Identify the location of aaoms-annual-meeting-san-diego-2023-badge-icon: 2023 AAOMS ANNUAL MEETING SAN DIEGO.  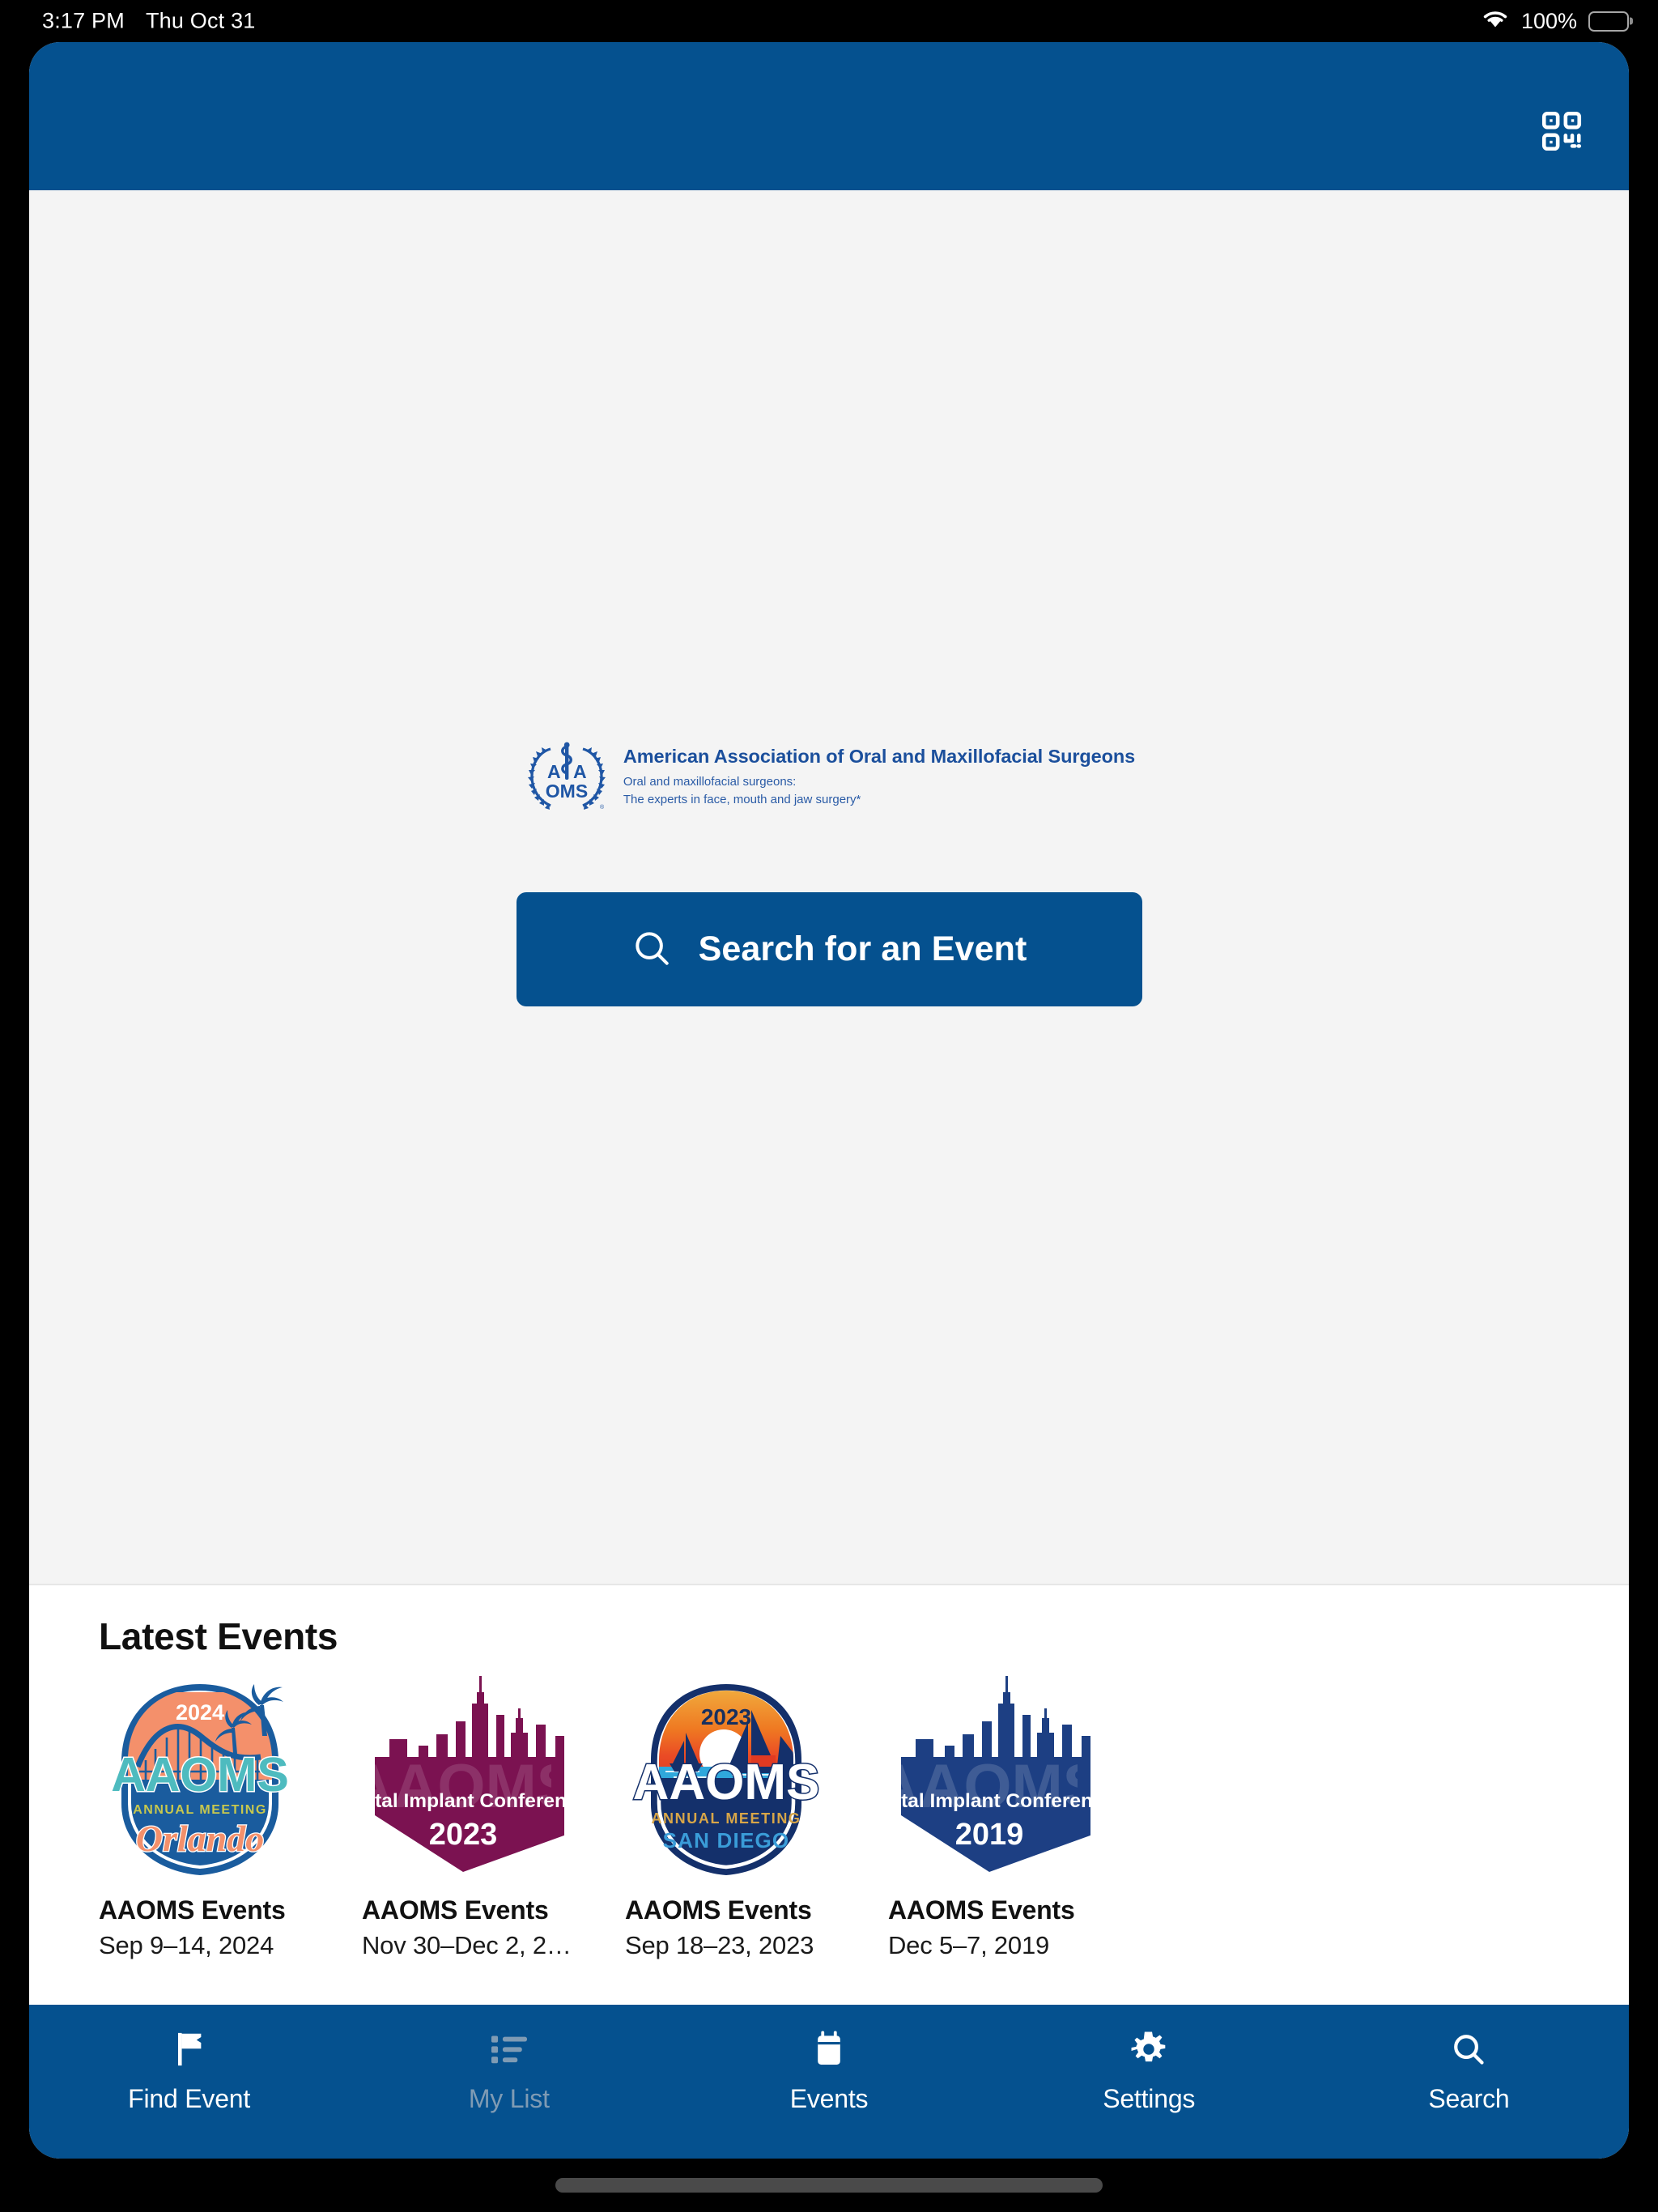
(726, 1779).